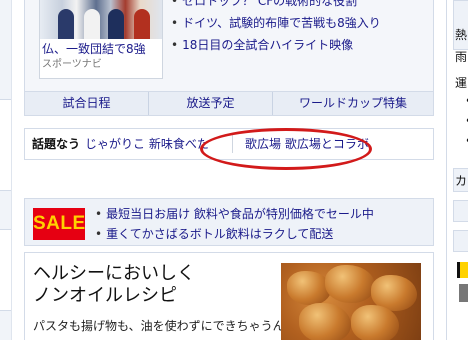 Image resolution: width=468 pixels, height=340 pixels. I want to click on sale-item: • 重くてかさばるボトル飲料はラクして配送, so click(234, 234).